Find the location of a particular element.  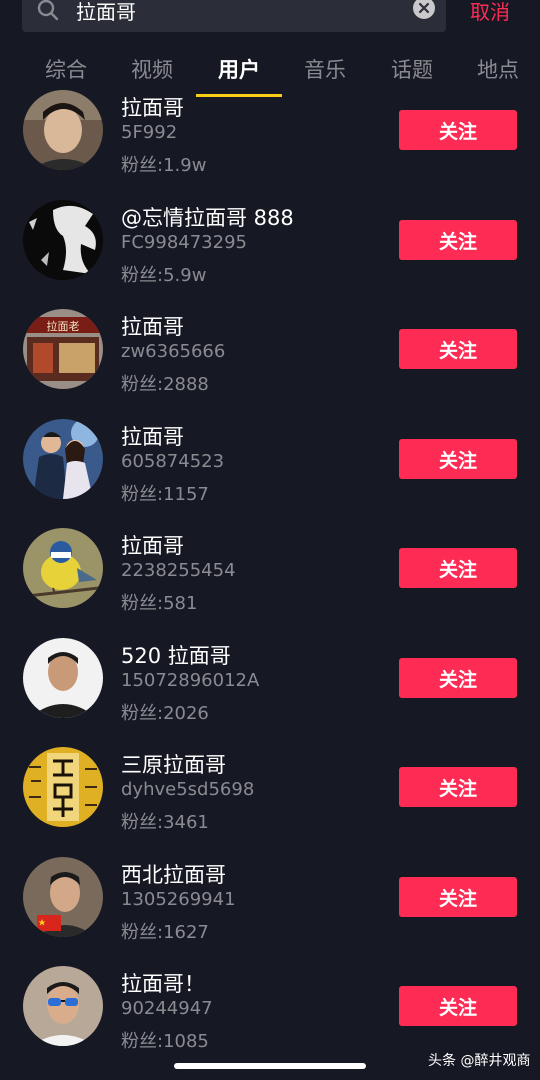

home-indicator is located at coordinates (270, 1066).